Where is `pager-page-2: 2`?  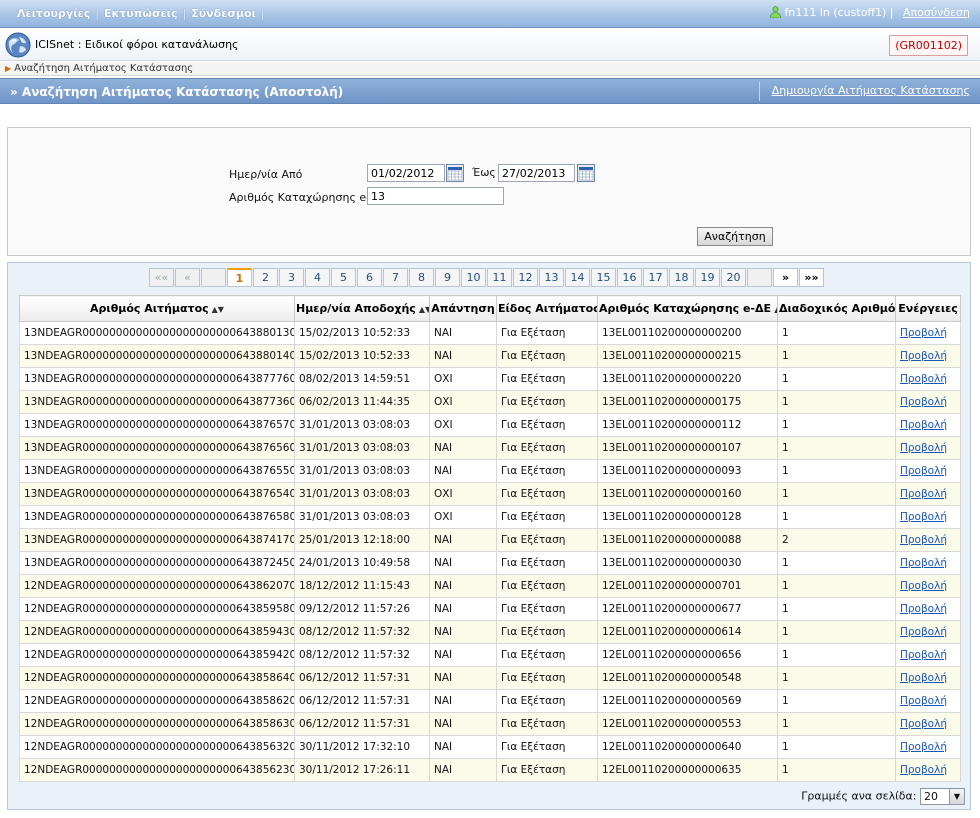
pager-page-2: 2 is located at coordinates (265, 277).